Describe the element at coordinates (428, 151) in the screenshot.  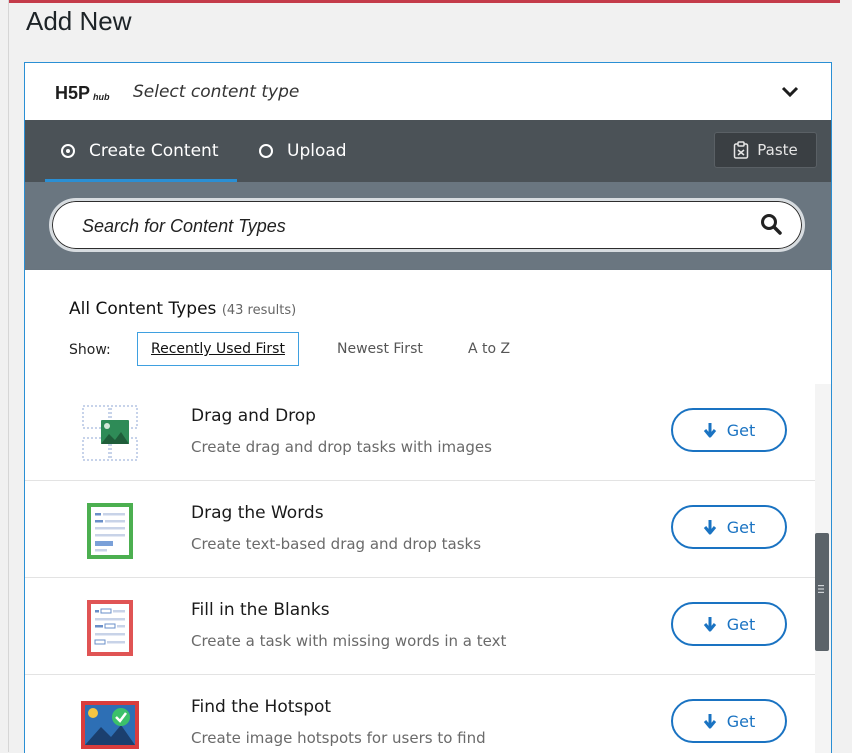
I see `tab-bar: Create Content Upload Paste` at that location.